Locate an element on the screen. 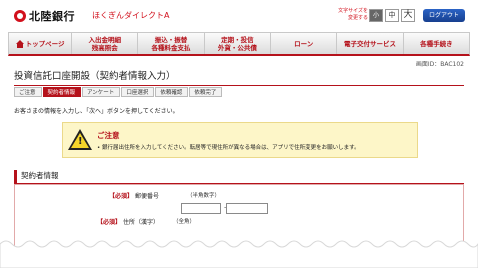  progress-steps: ご注意 契約者情報 アンケート 口座選択 依頼確認 依頼完了 is located at coordinates (118, 92).